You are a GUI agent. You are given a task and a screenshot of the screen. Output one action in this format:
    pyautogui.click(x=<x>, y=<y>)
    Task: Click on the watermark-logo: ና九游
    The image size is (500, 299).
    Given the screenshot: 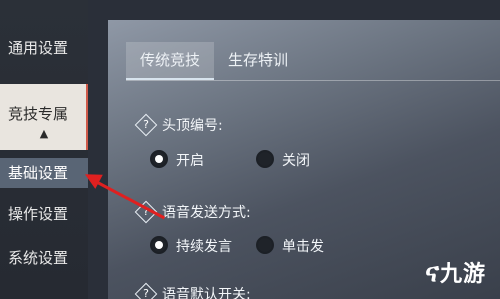 What is the action you would take?
    pyautogui.click(x=455, y=273)
    